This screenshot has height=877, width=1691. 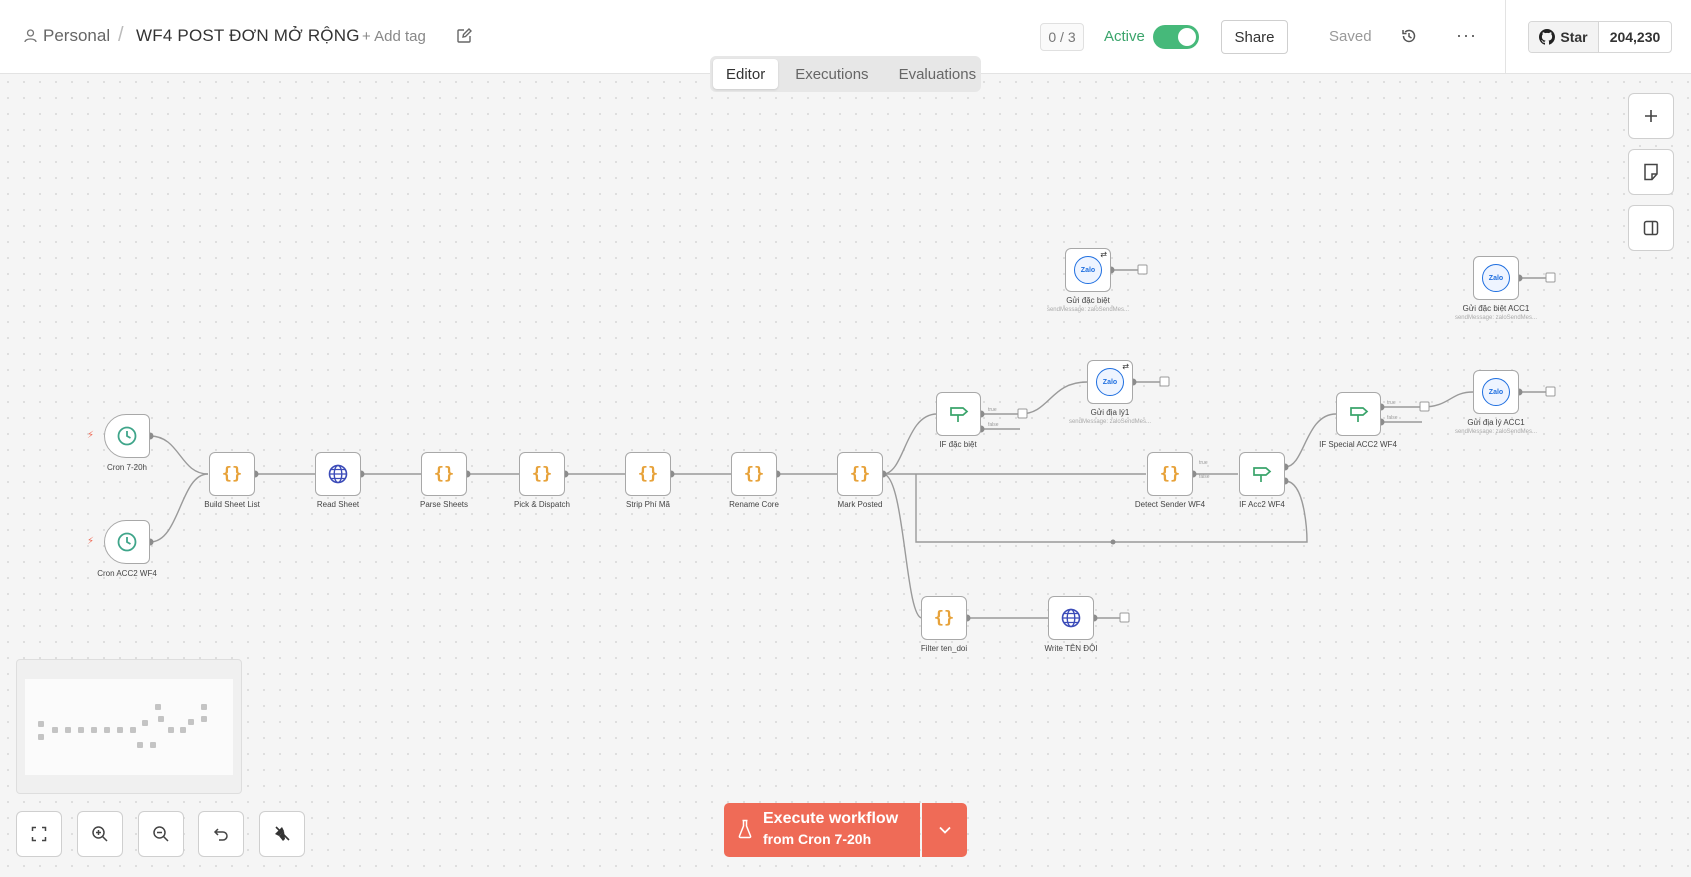 I want to click on node-filter-ten-doi: {}, so click(x=944, y=618).